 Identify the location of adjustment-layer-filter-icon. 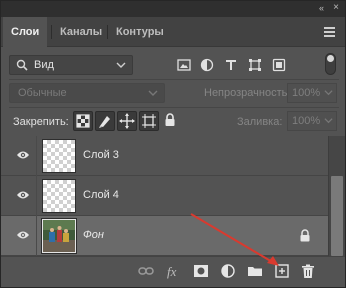
(207, 65).